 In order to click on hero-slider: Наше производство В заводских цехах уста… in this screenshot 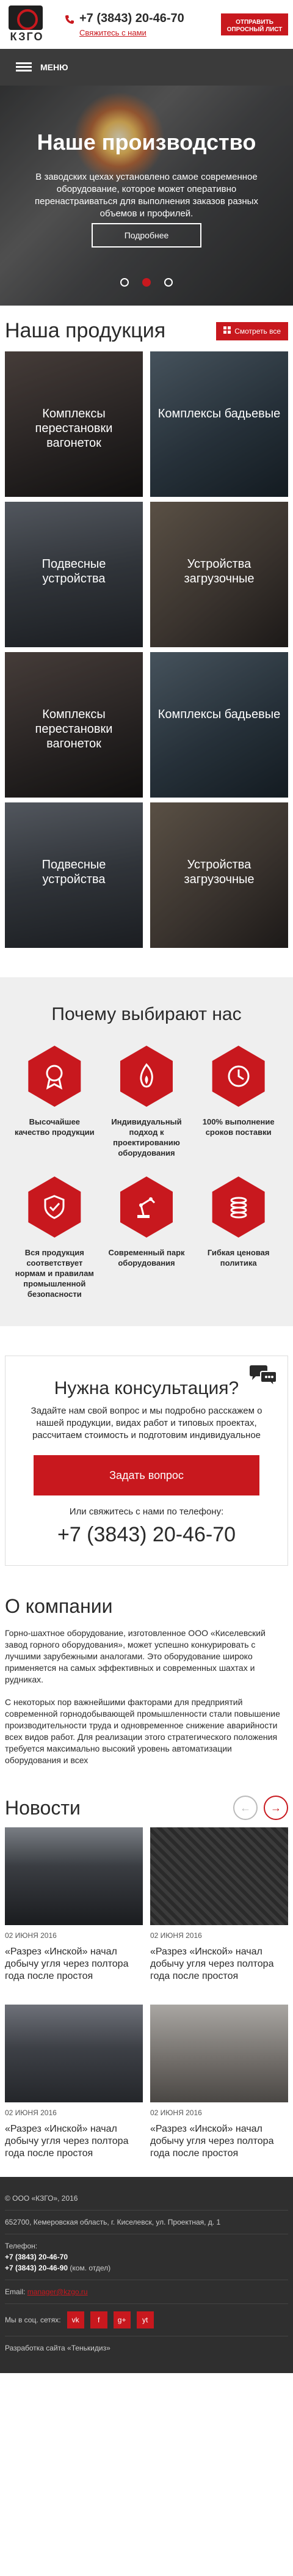, I will do `click(146, 196)`.